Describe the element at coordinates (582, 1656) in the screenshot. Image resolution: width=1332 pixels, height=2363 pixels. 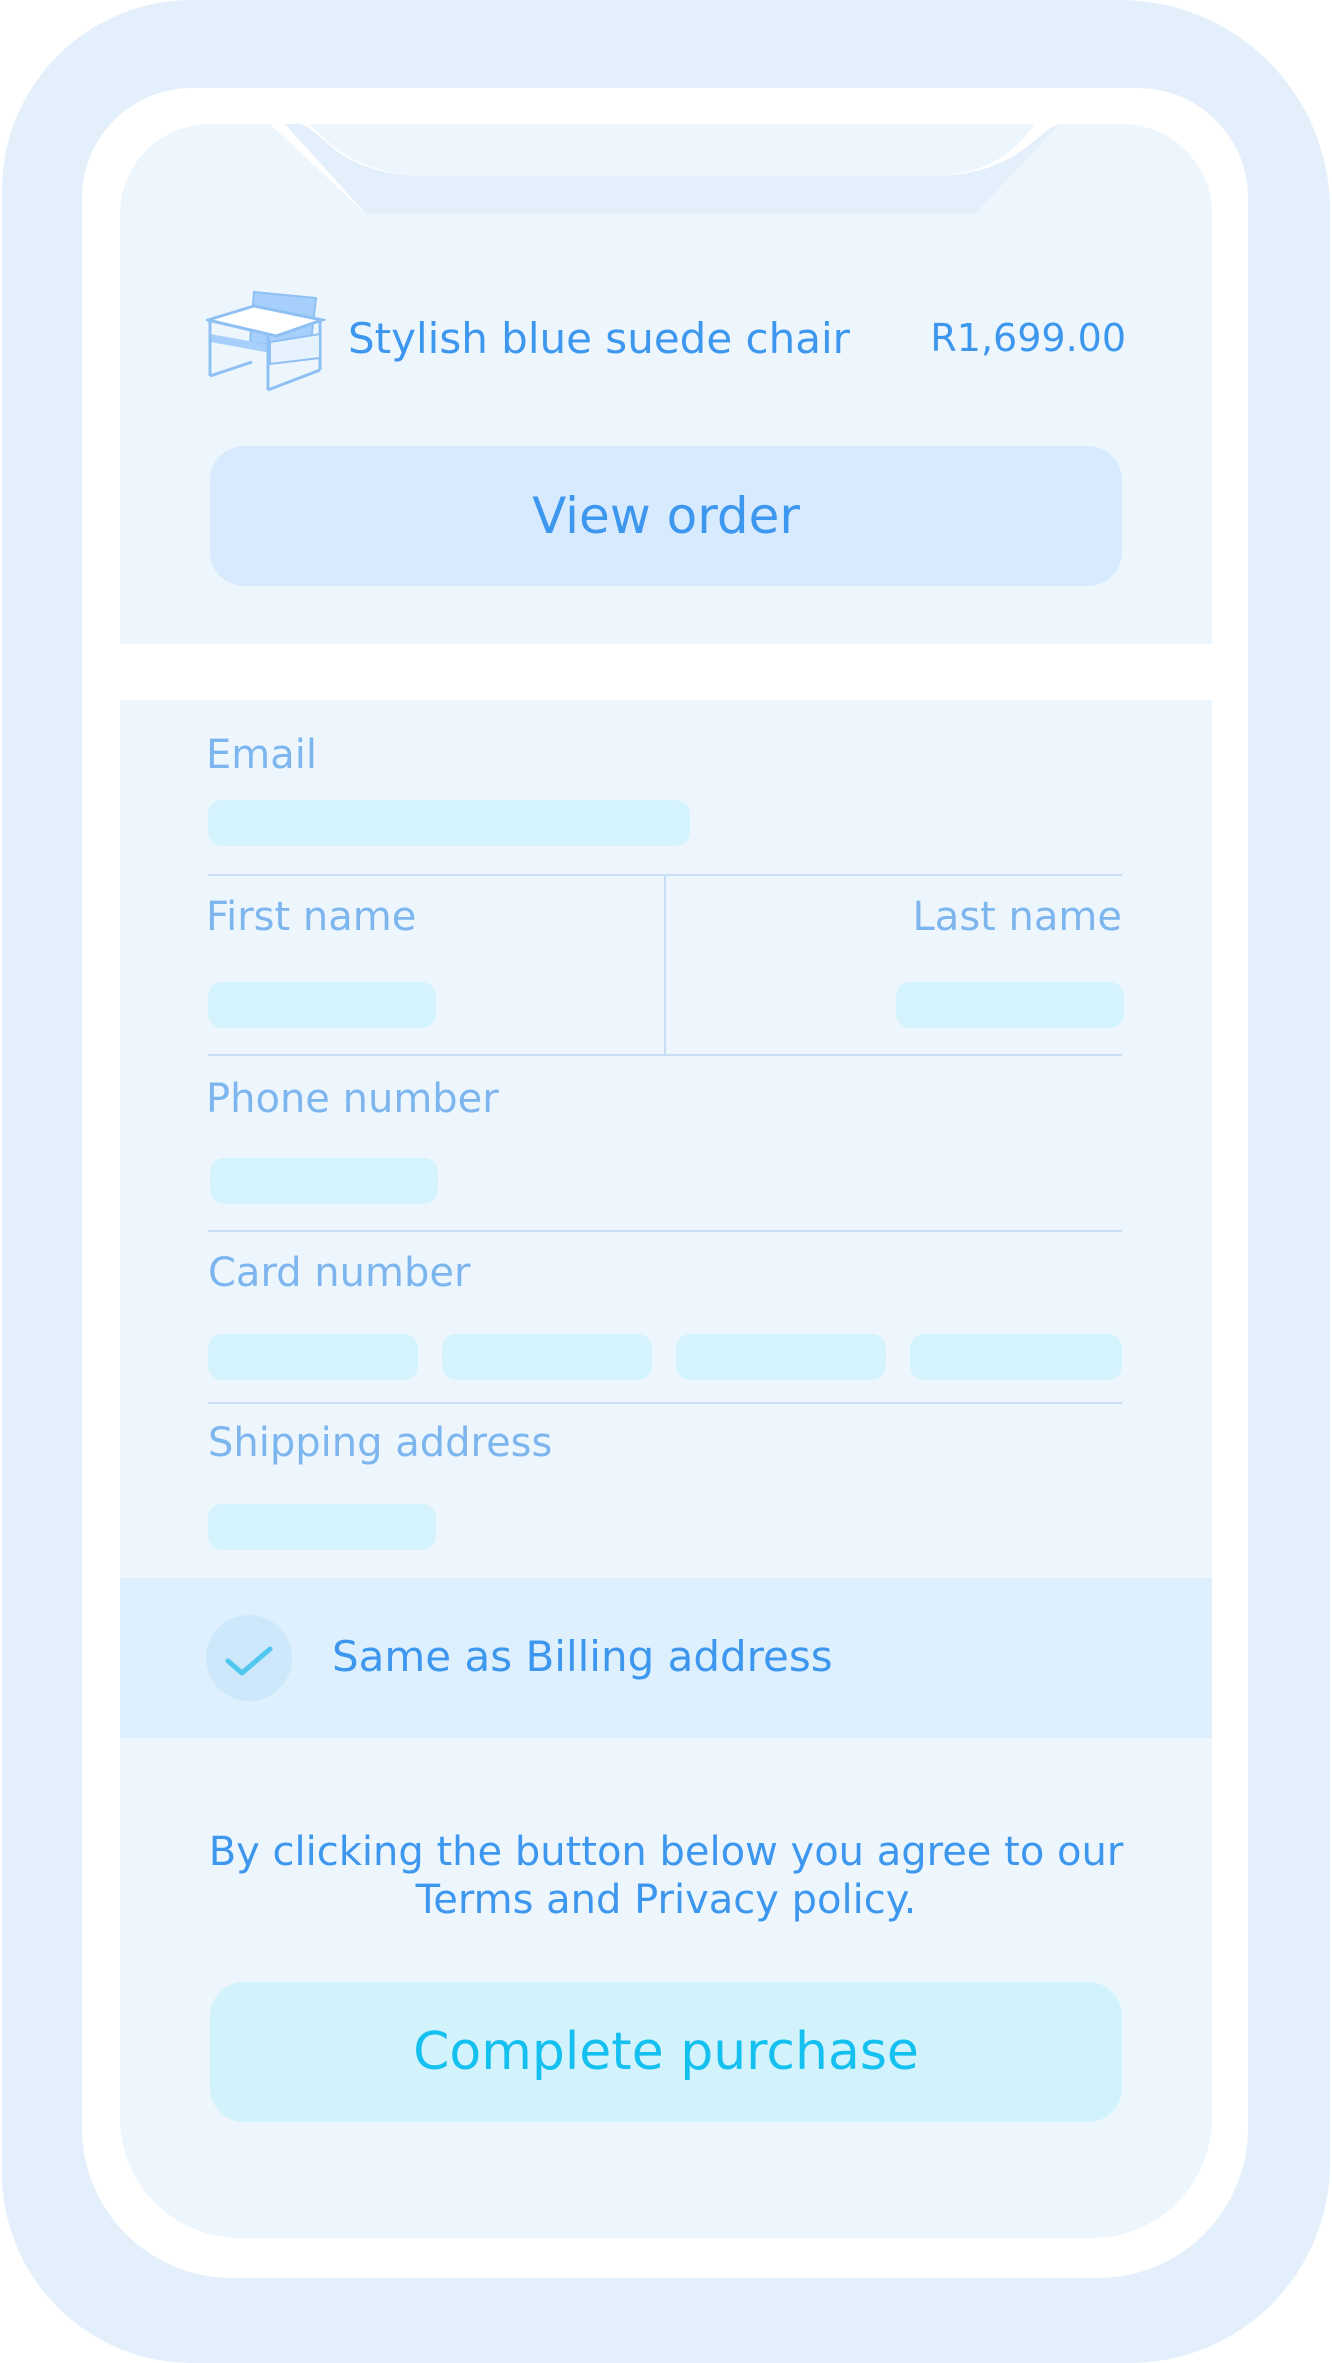
I see `same-billing-label: Same as Billing address` at that location.